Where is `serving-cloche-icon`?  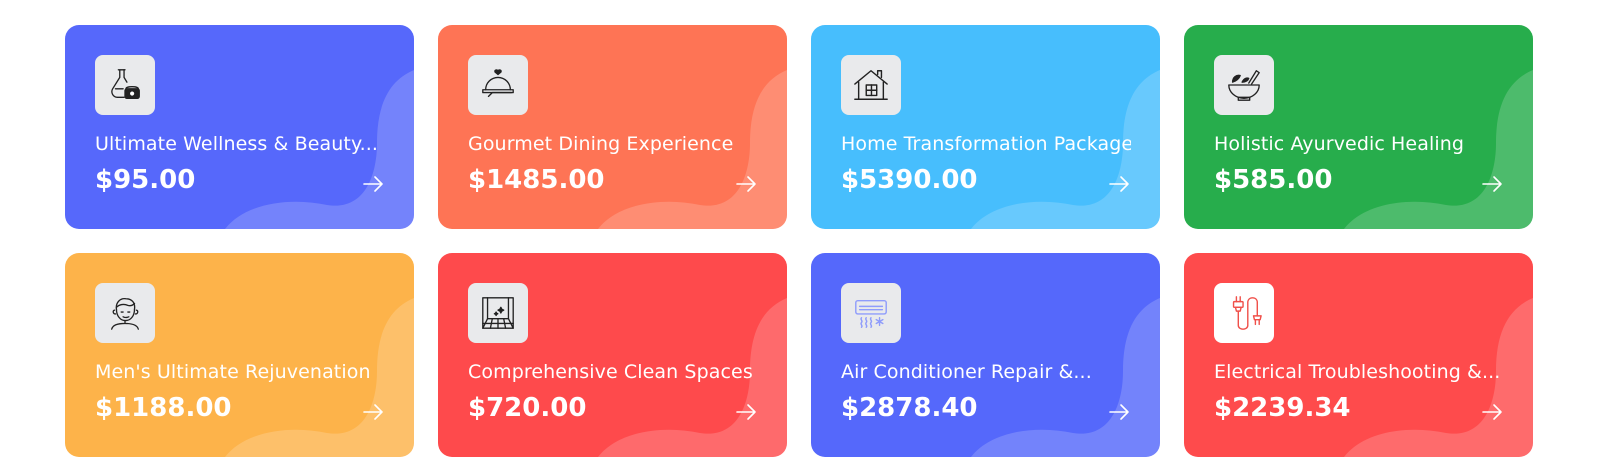 serving-cloche-icon is located at coordinates (498, 83).